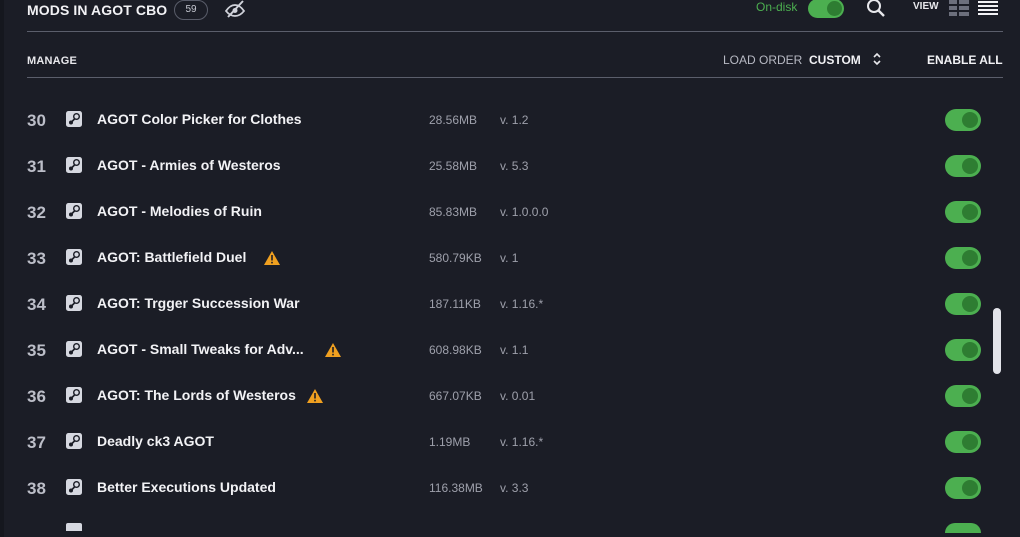 The image size is (1020, 537). What do you see at coordinates (453, 212) in the screenshot?
I see `mod-size: 85.83MB` at bounding box center [453, 212].